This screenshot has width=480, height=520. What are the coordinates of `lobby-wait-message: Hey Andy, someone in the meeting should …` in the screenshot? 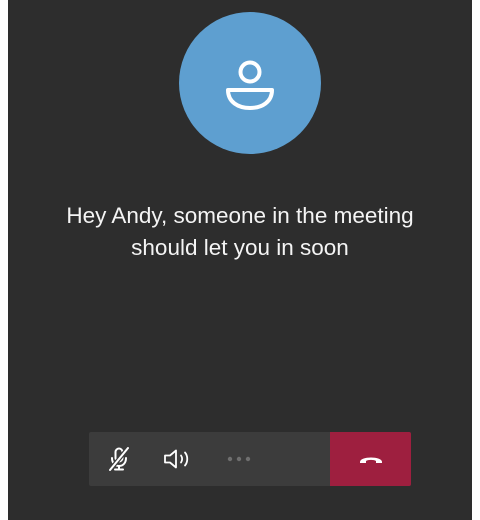 It's located at (240, 232).